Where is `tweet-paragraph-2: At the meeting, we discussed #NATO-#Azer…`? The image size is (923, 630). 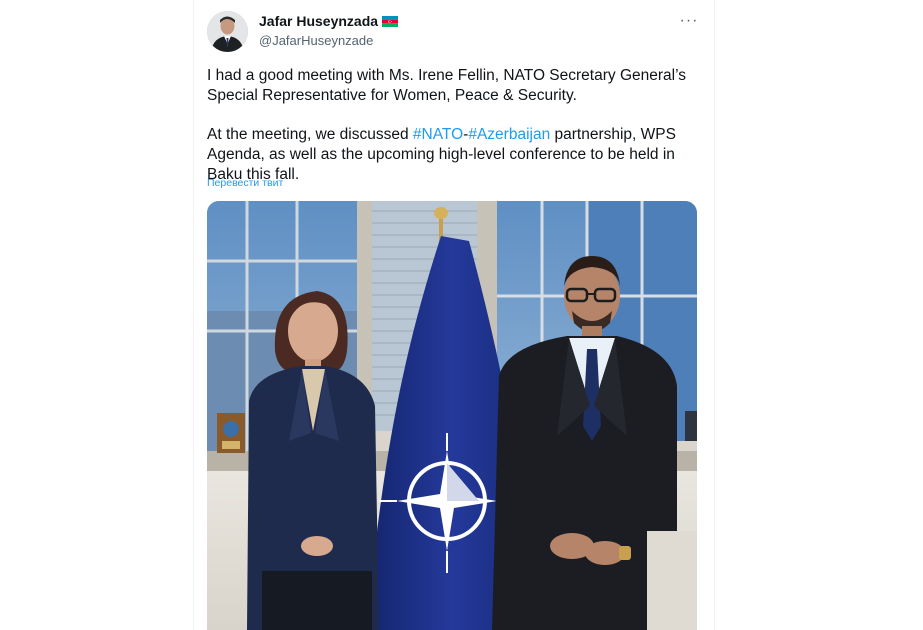 tweet-paragraph-2: At the meeting, we discussed #NATO-#Azer… is located at coordinates (457, 155).